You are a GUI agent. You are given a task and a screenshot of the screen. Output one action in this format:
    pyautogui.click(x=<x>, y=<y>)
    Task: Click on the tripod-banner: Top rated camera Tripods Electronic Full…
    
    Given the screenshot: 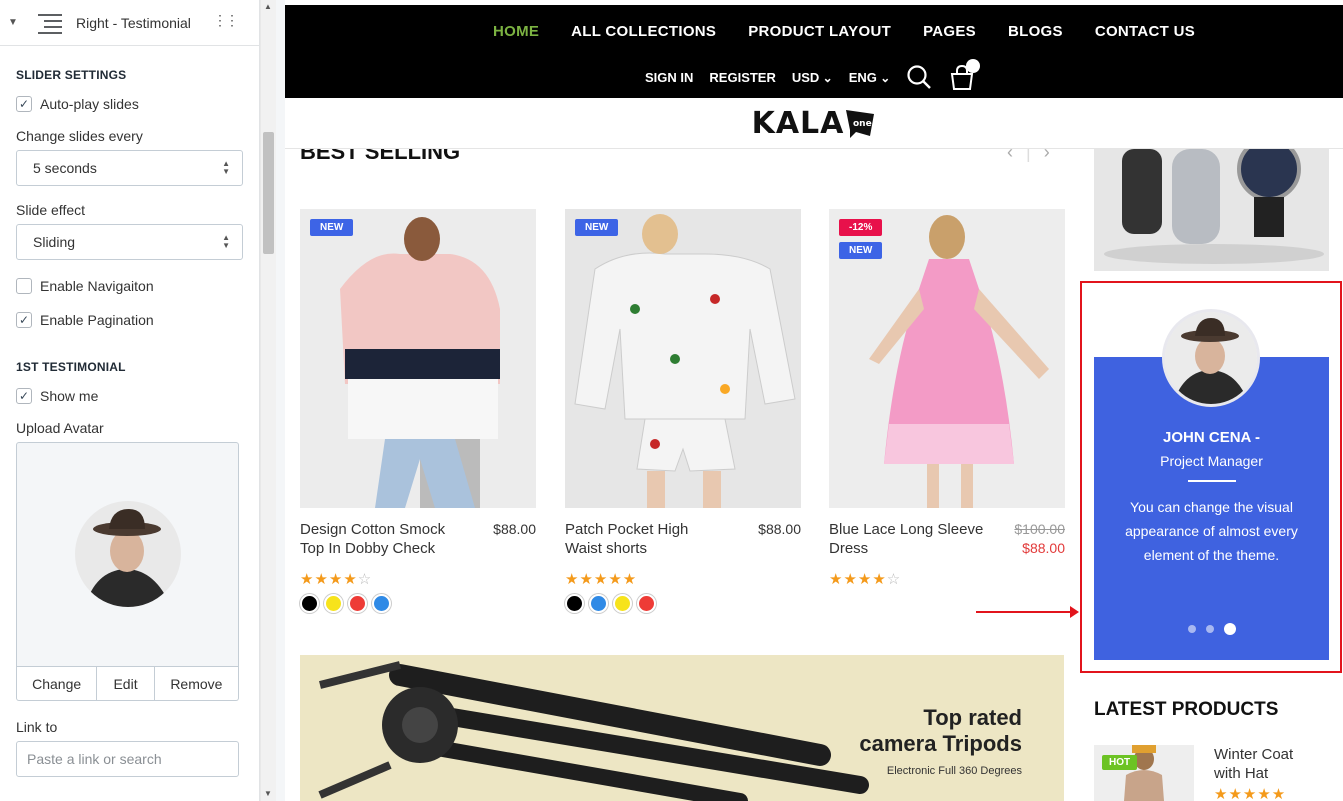 What is the action you would take?
    pyautogui.click(x=682, y=728)
    